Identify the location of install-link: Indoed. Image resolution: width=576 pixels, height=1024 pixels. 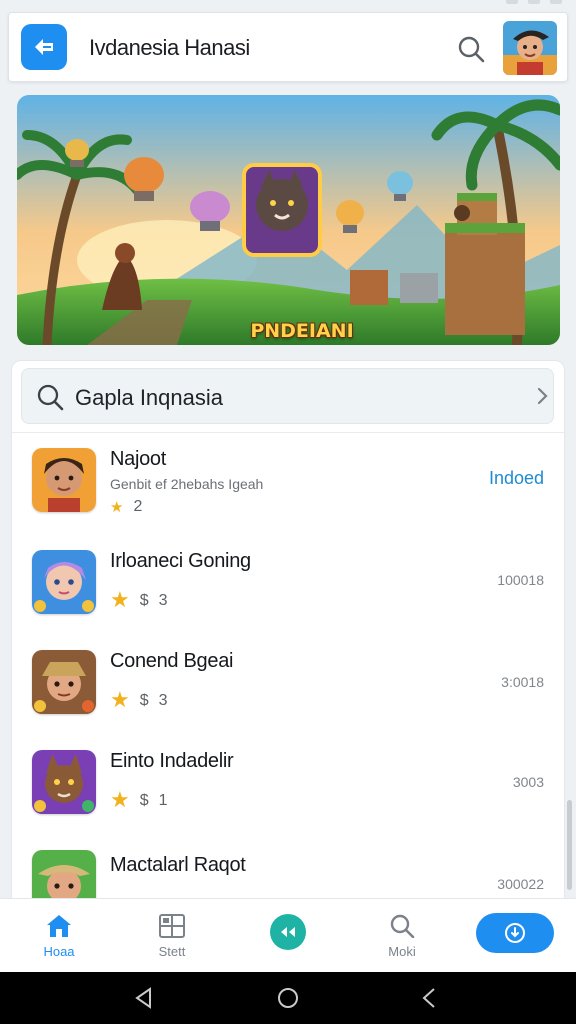
(516, 478).